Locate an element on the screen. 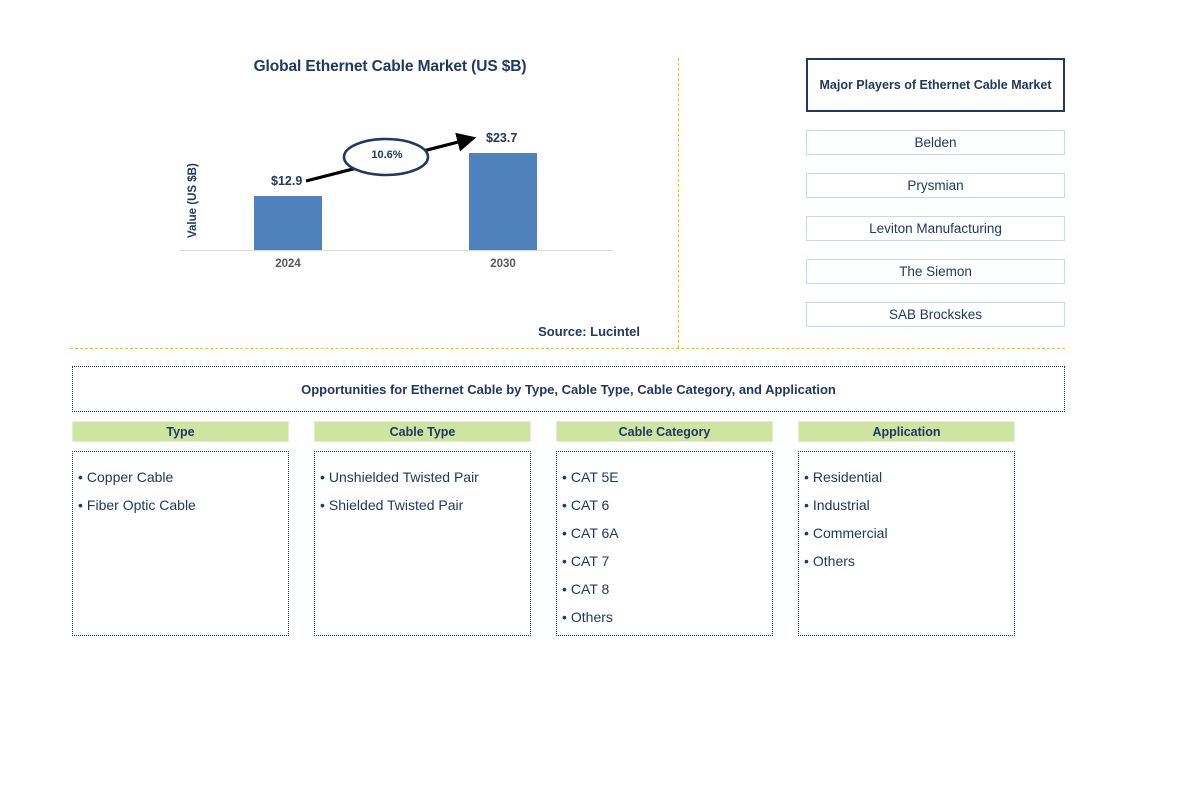 The width and height of the screenshot is (1193, 794). list-item-label: CAT 7 is located at coordinates (590, 561).